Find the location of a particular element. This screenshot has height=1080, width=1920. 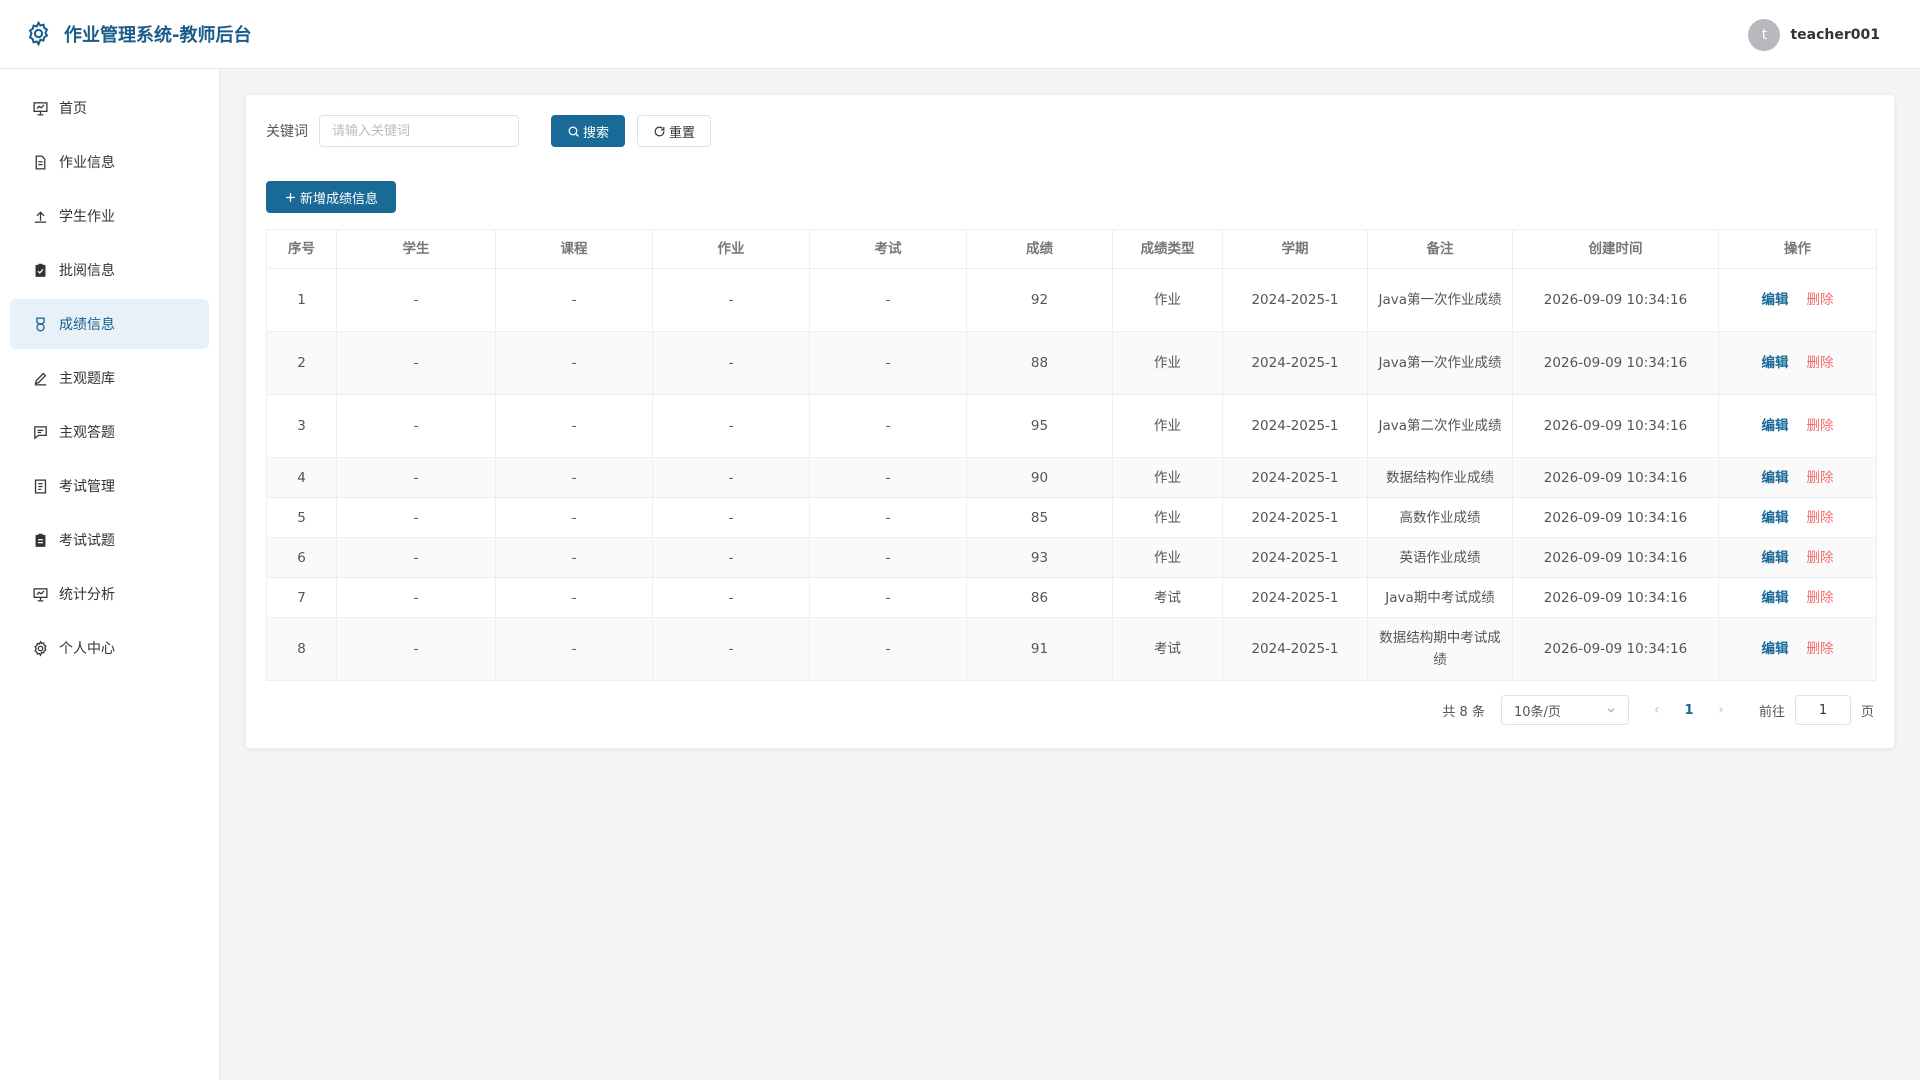

sidebar-item-subjective-answer: 主观答题 is located at coordinates (109, 432).